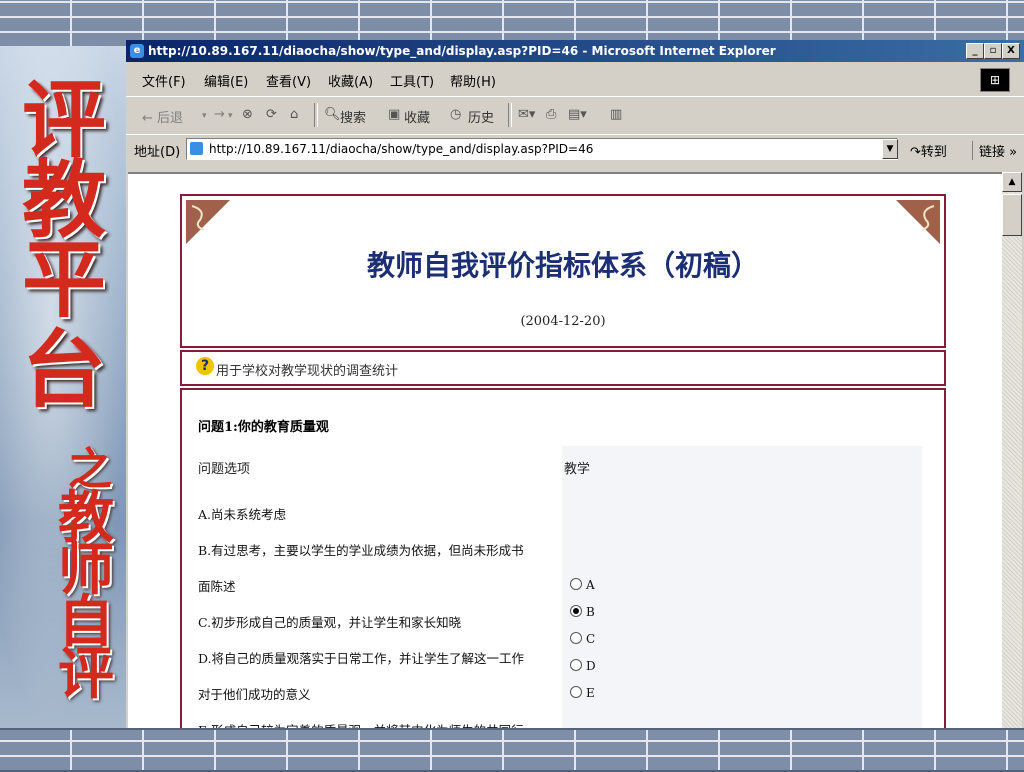 The image size is (1024, 772). Describe the element at coordinates (995, 80) in the screenshot. I see `windows-logo-icon: ⊞` at that location.